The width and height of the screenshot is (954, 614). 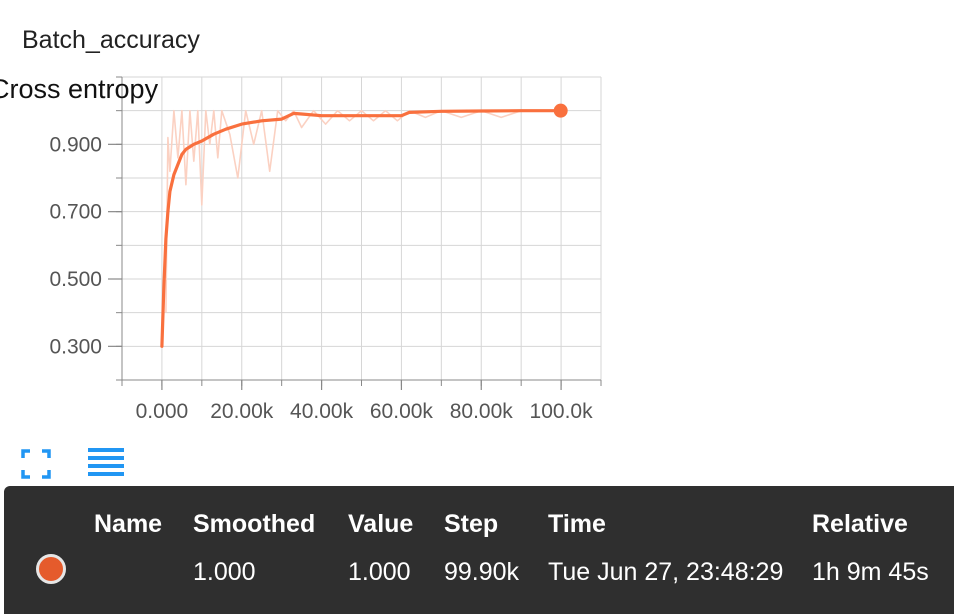 I want to click on x-tick-label: 20.00k, so click(x=242, y=411).